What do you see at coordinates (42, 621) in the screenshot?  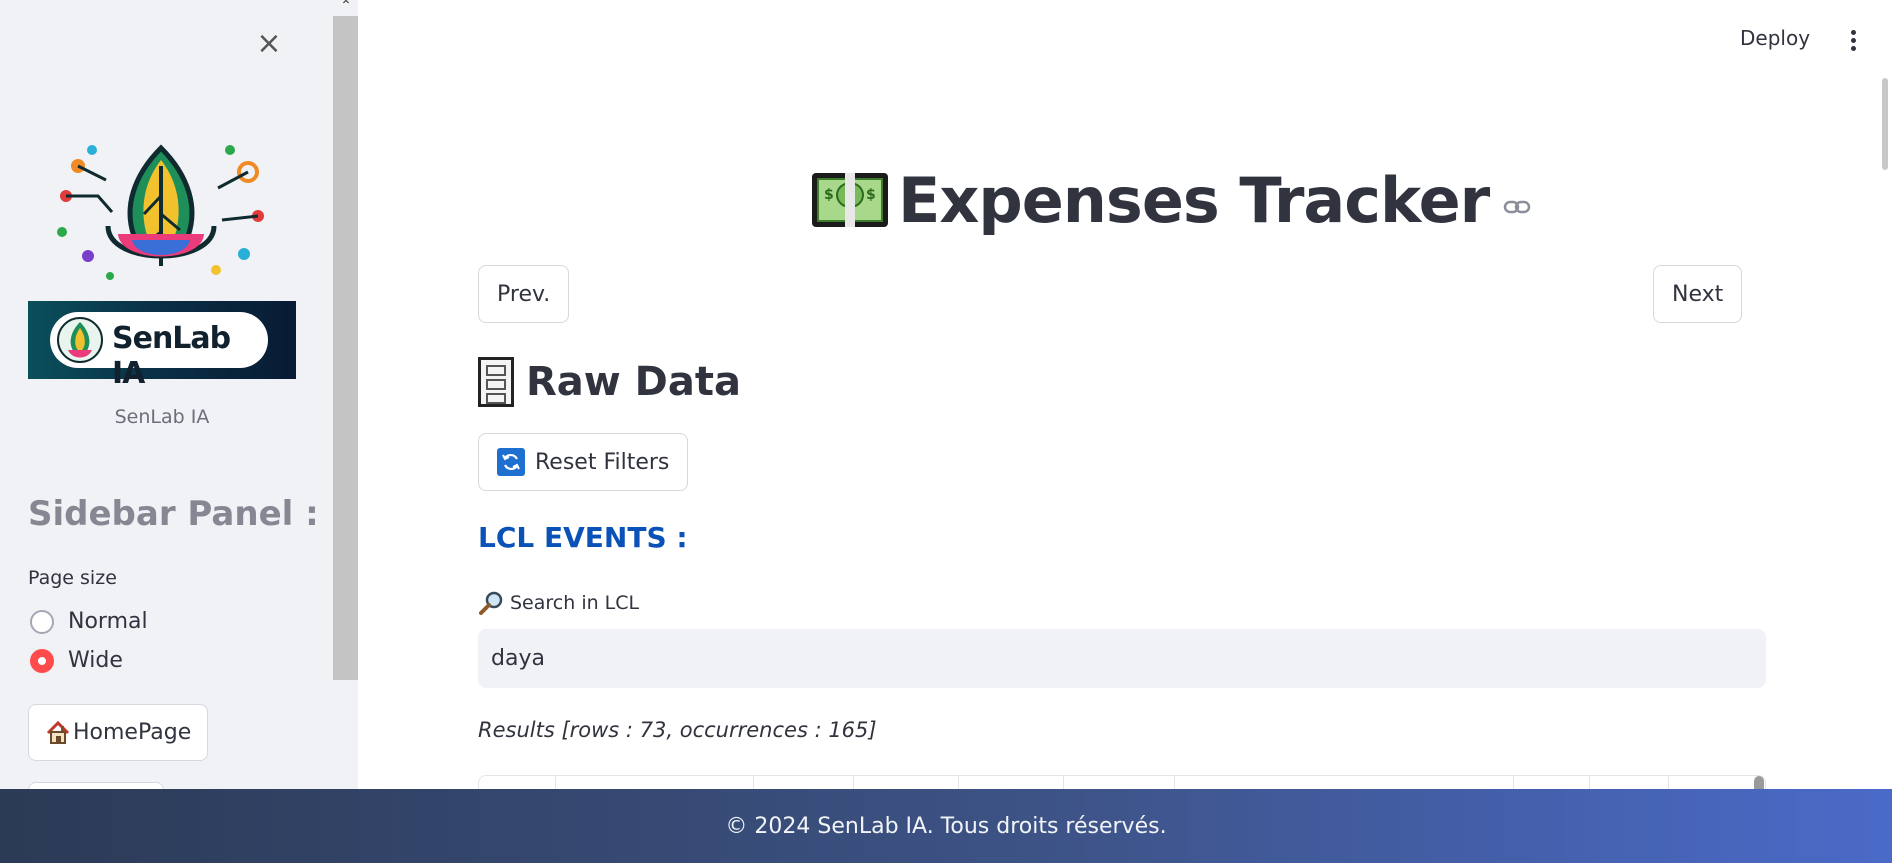 I see `radio-circle-normal` at bounding box center [42, 621].